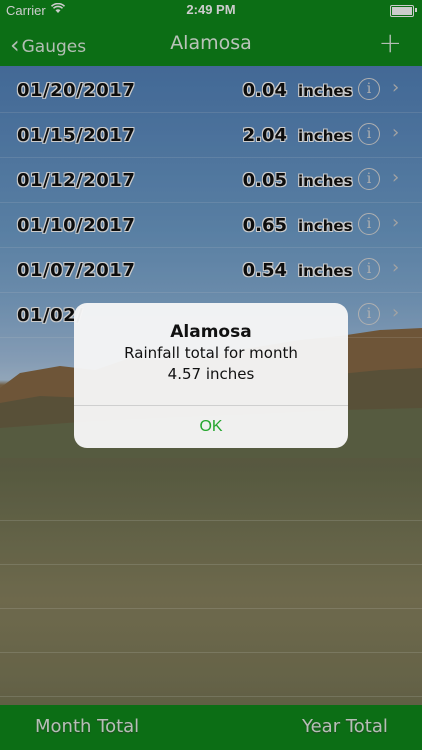 Image resolution: width=422 pixels, height=750 pixels. Describe the element at coordinates (211, 426) in the screenshot. I see `ok-button: OK` at that location.